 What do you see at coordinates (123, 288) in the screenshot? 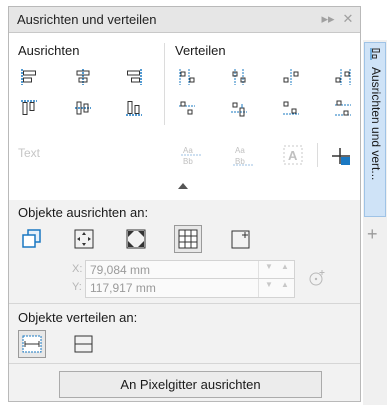
I see `y-coordinate-value: 117,917 mm` at bounding box center [123, 288].